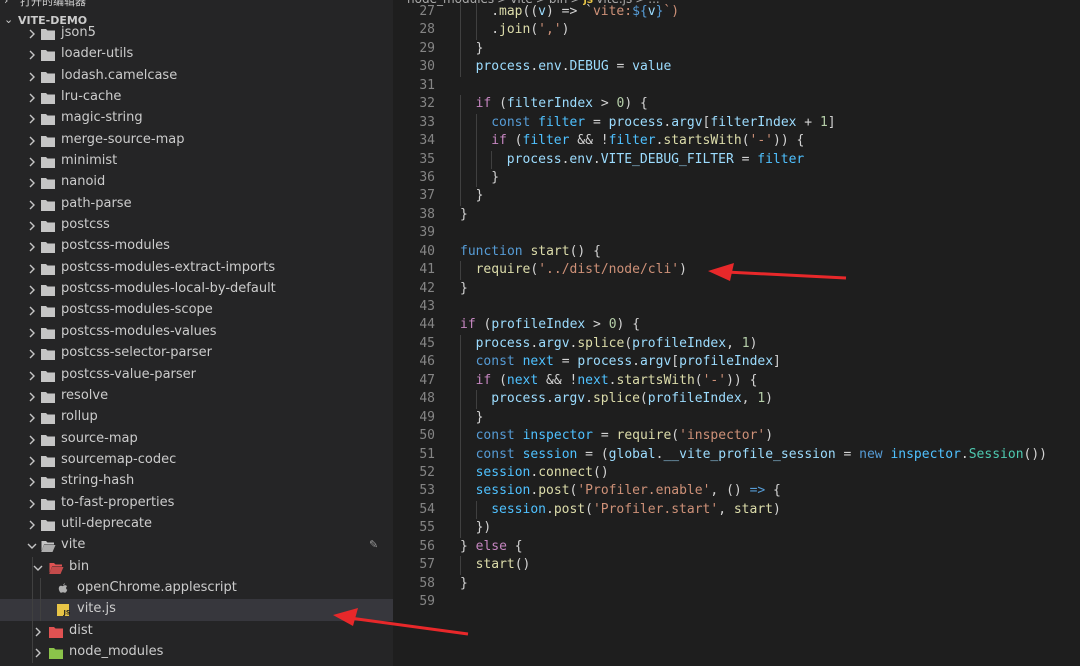 The width and height of the screenshot is (1080, 666). I want to click on code-line: 43, so click(736, 307).